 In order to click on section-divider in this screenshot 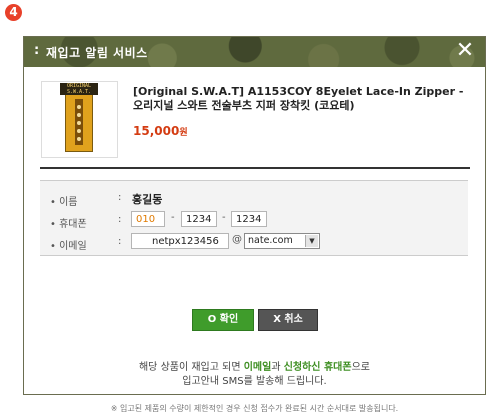, I will do `click(255, 168)`.